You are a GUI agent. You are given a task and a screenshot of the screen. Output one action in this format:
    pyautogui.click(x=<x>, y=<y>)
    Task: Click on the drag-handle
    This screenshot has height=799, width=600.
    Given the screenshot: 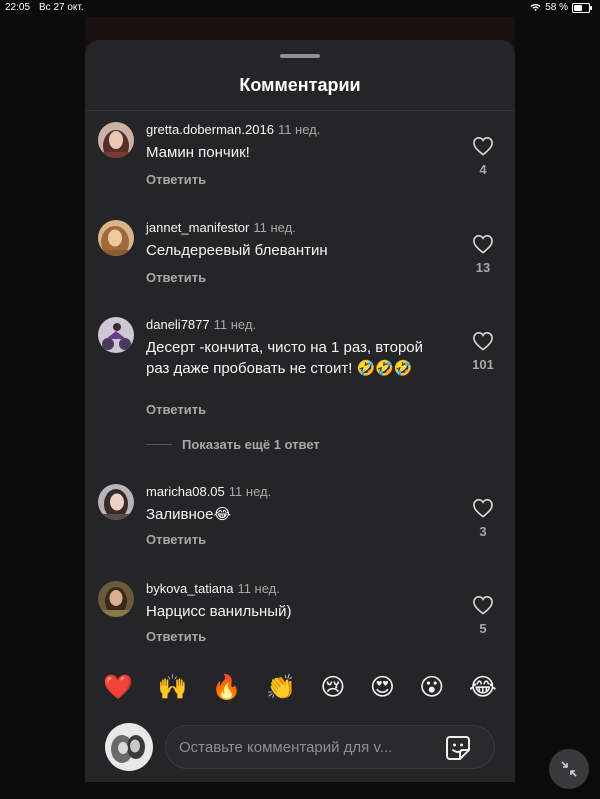 What is the action you would take?
    pyautogui.click(x=300, y=56)
    